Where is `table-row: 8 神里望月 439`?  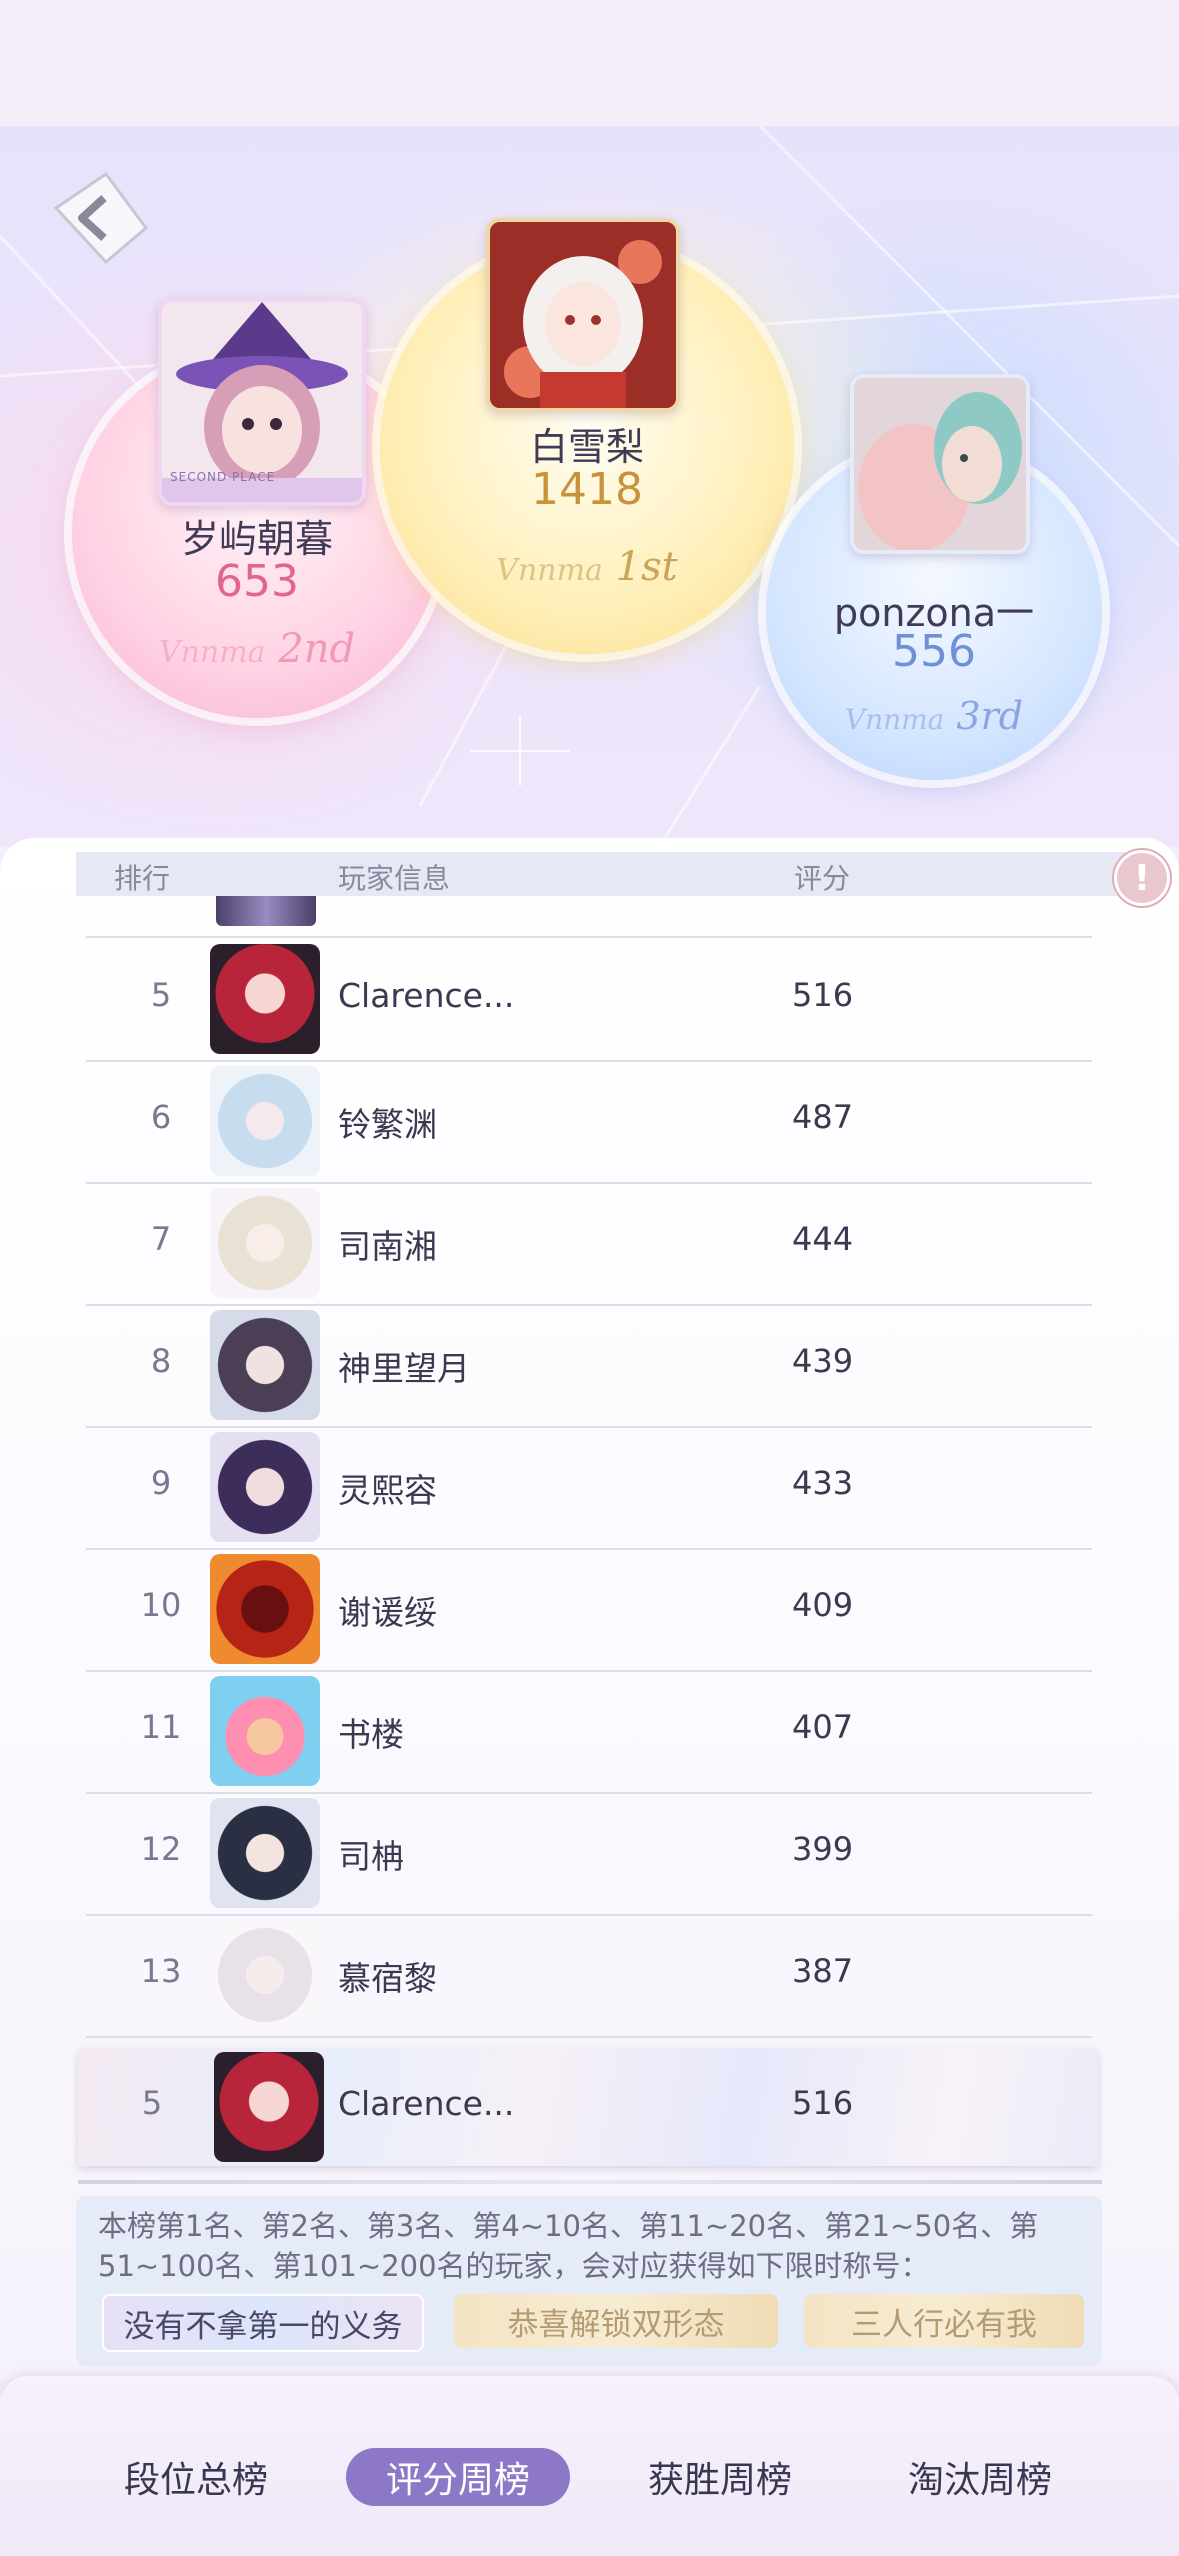 table-row: 8 神里望月 439 is located at coordinates (589, 1366).